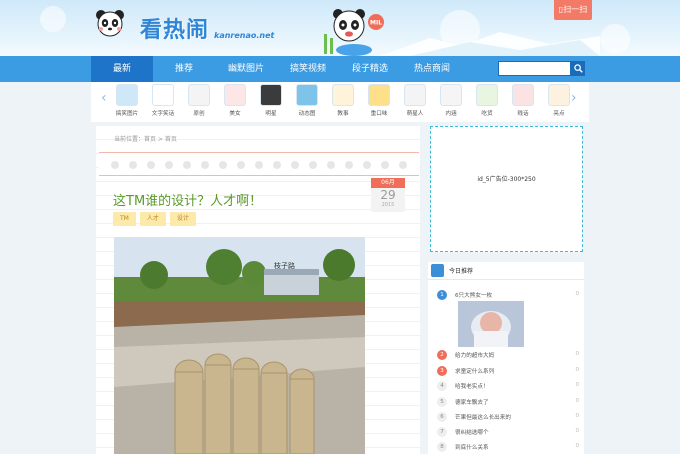 Image resolution: width=680 pixels, height=454 pixels. What do you see at coordinates (388, 205) in the screenshot?
I see `post-date-year: 2015` at bounding box center [388, 205].